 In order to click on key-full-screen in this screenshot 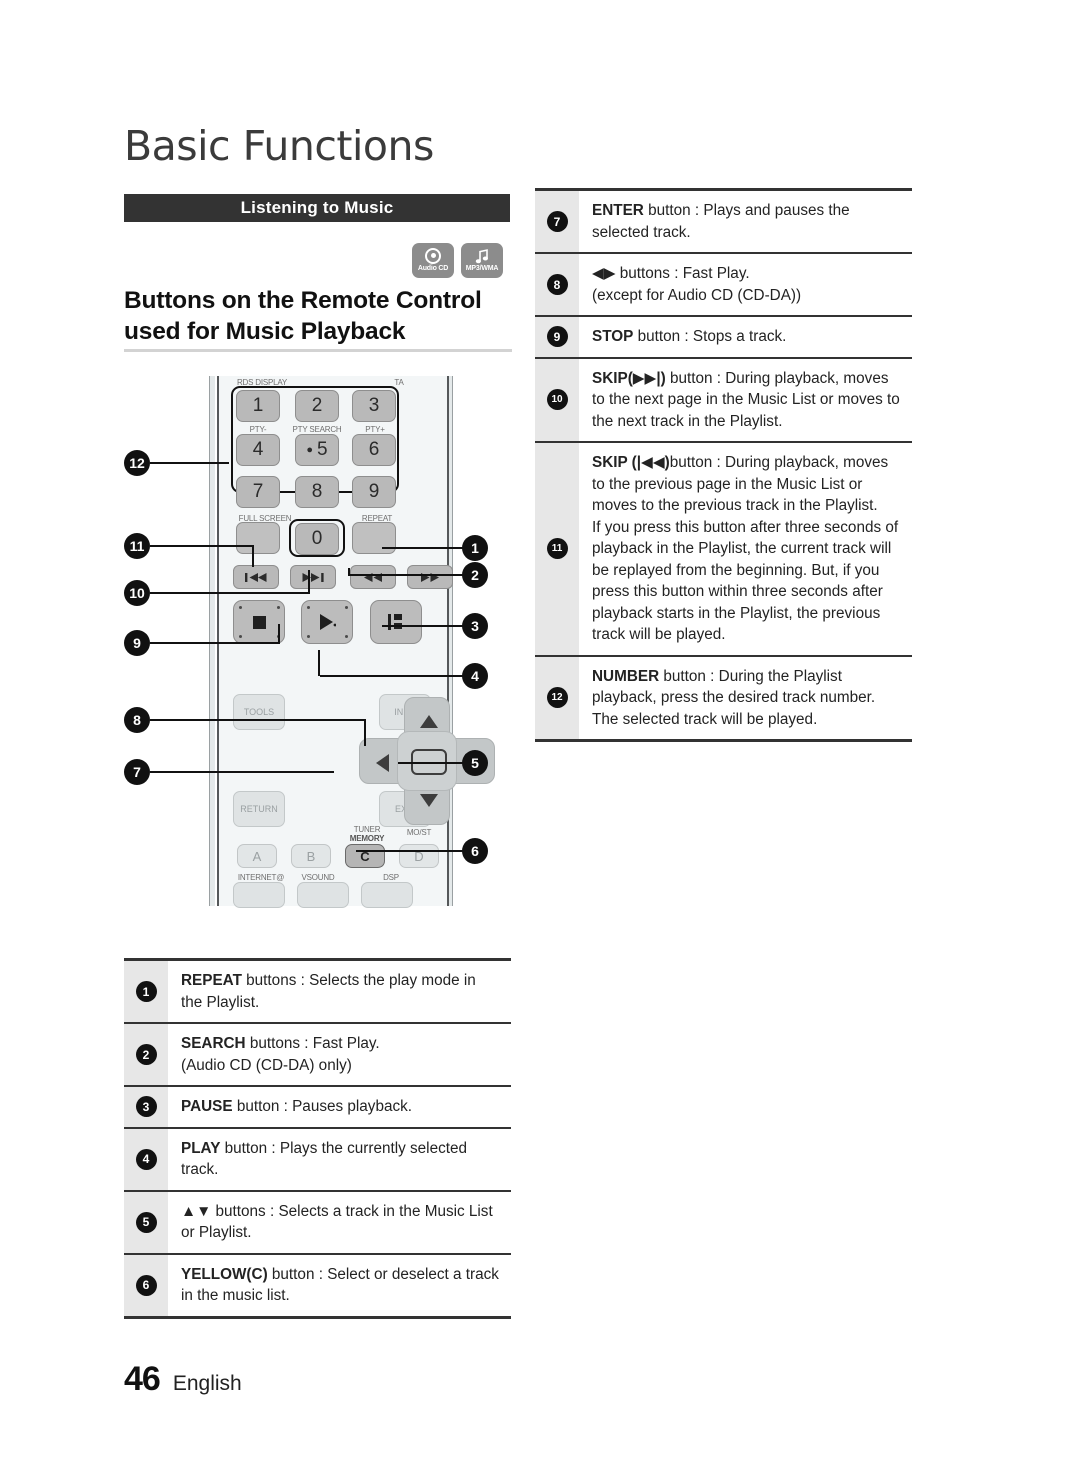, I will do `click(258, 538)`.